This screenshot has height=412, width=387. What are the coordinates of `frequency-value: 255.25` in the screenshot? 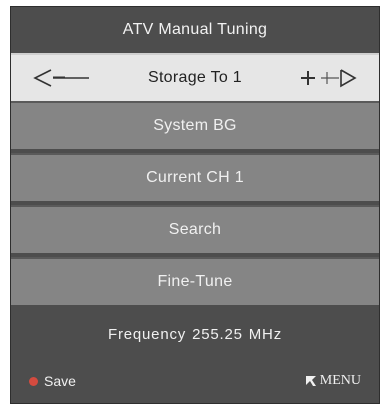 It's located at (217, 334).